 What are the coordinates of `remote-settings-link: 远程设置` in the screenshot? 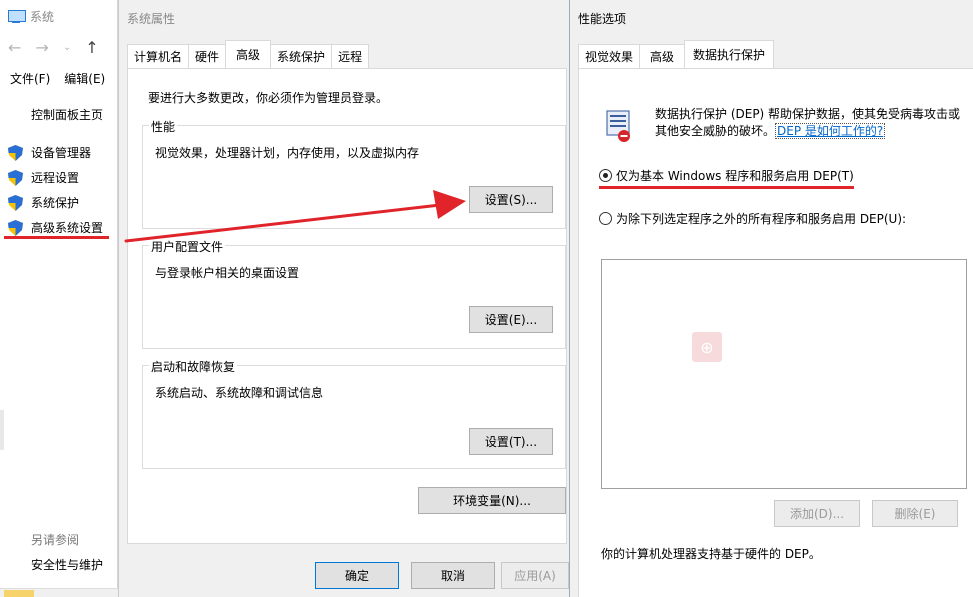 It's located at (55, 177).